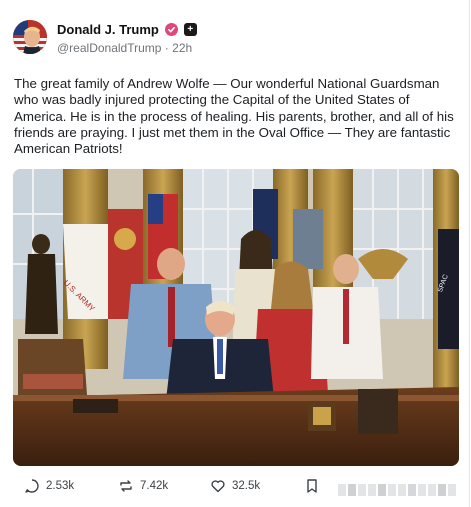  What do you see at coordinates (182, 48) in the screenshot?
I see `post-time: 22h` at bounding box center [182, 48].